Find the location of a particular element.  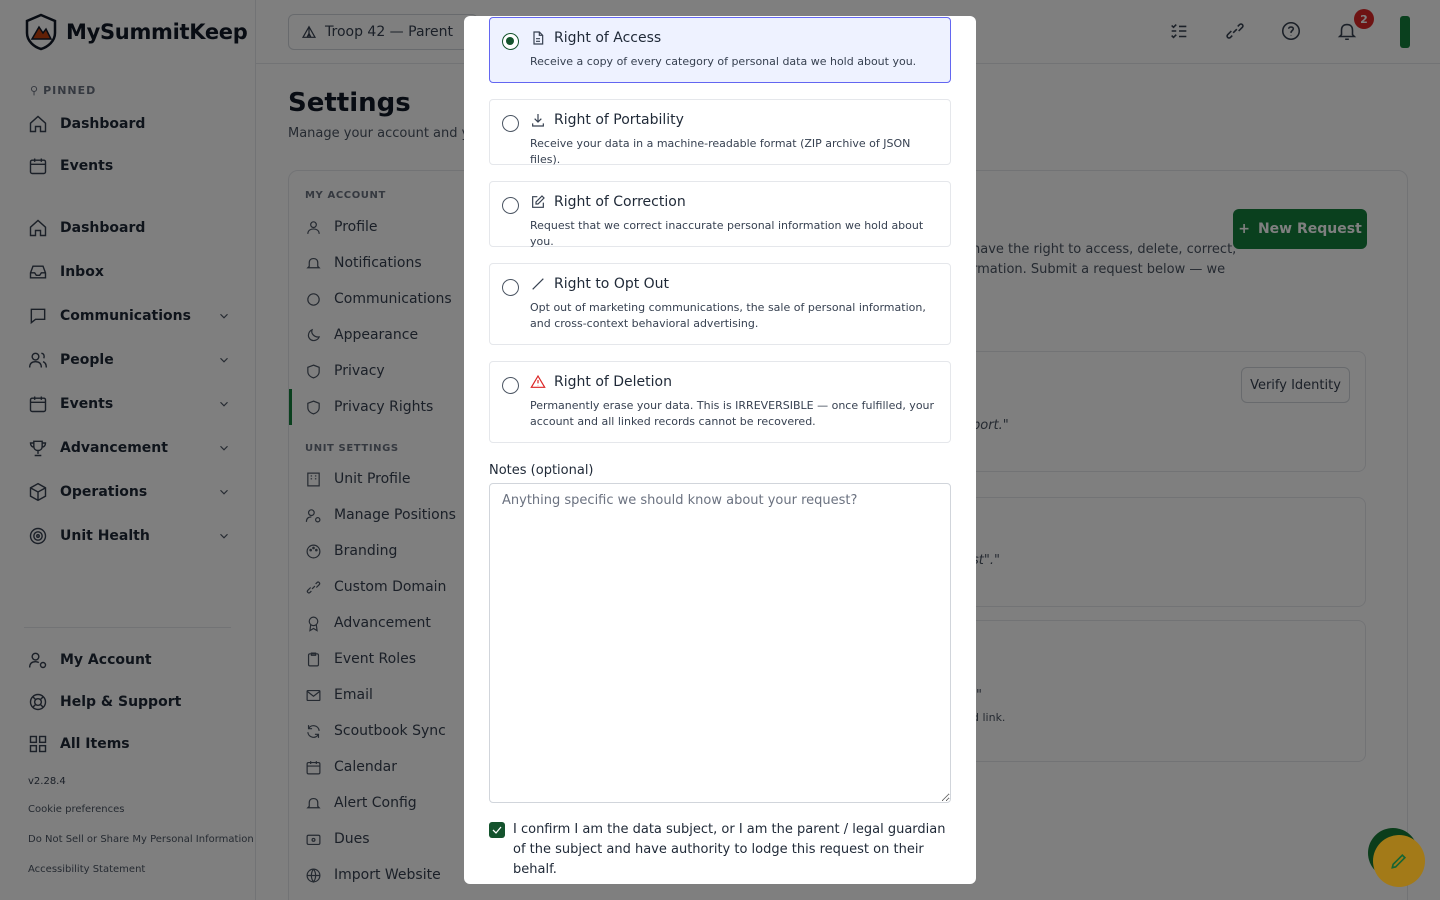

check-icon is located at coordinates (497, 830).